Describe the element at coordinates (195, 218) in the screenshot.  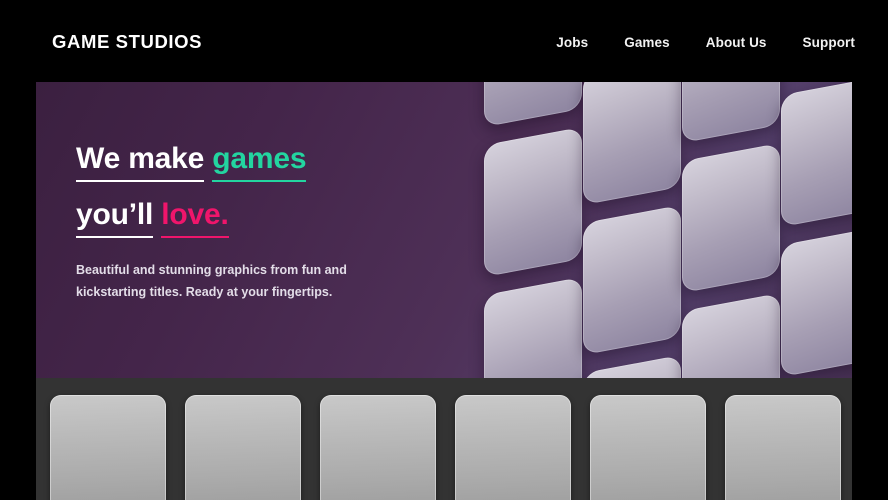
I see `headline-segment-love: love.` at that location.